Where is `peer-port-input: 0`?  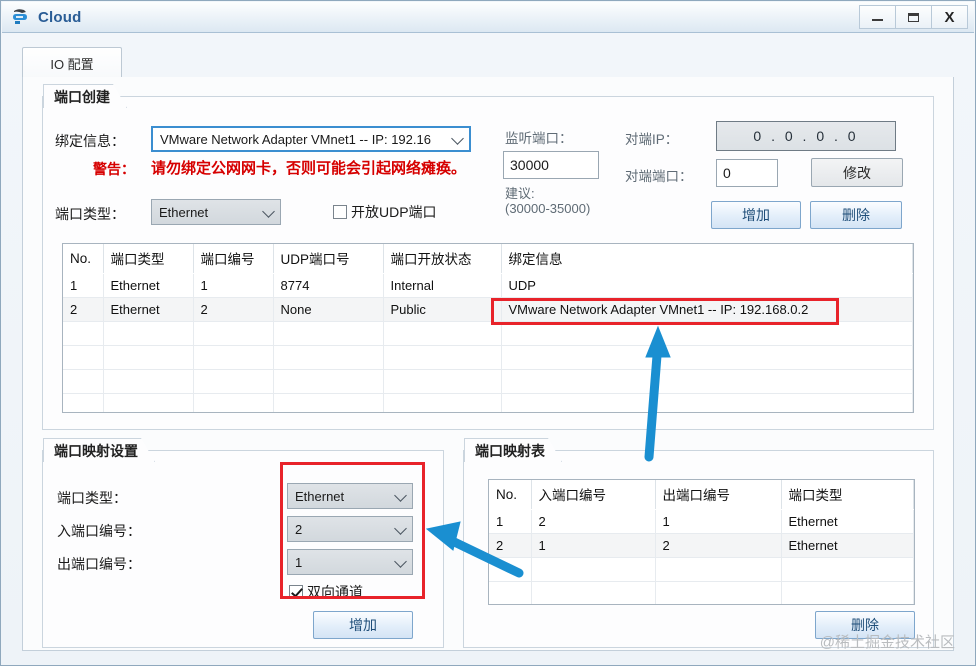
peer-port-input: 0 is located at coordinates (747, 173).